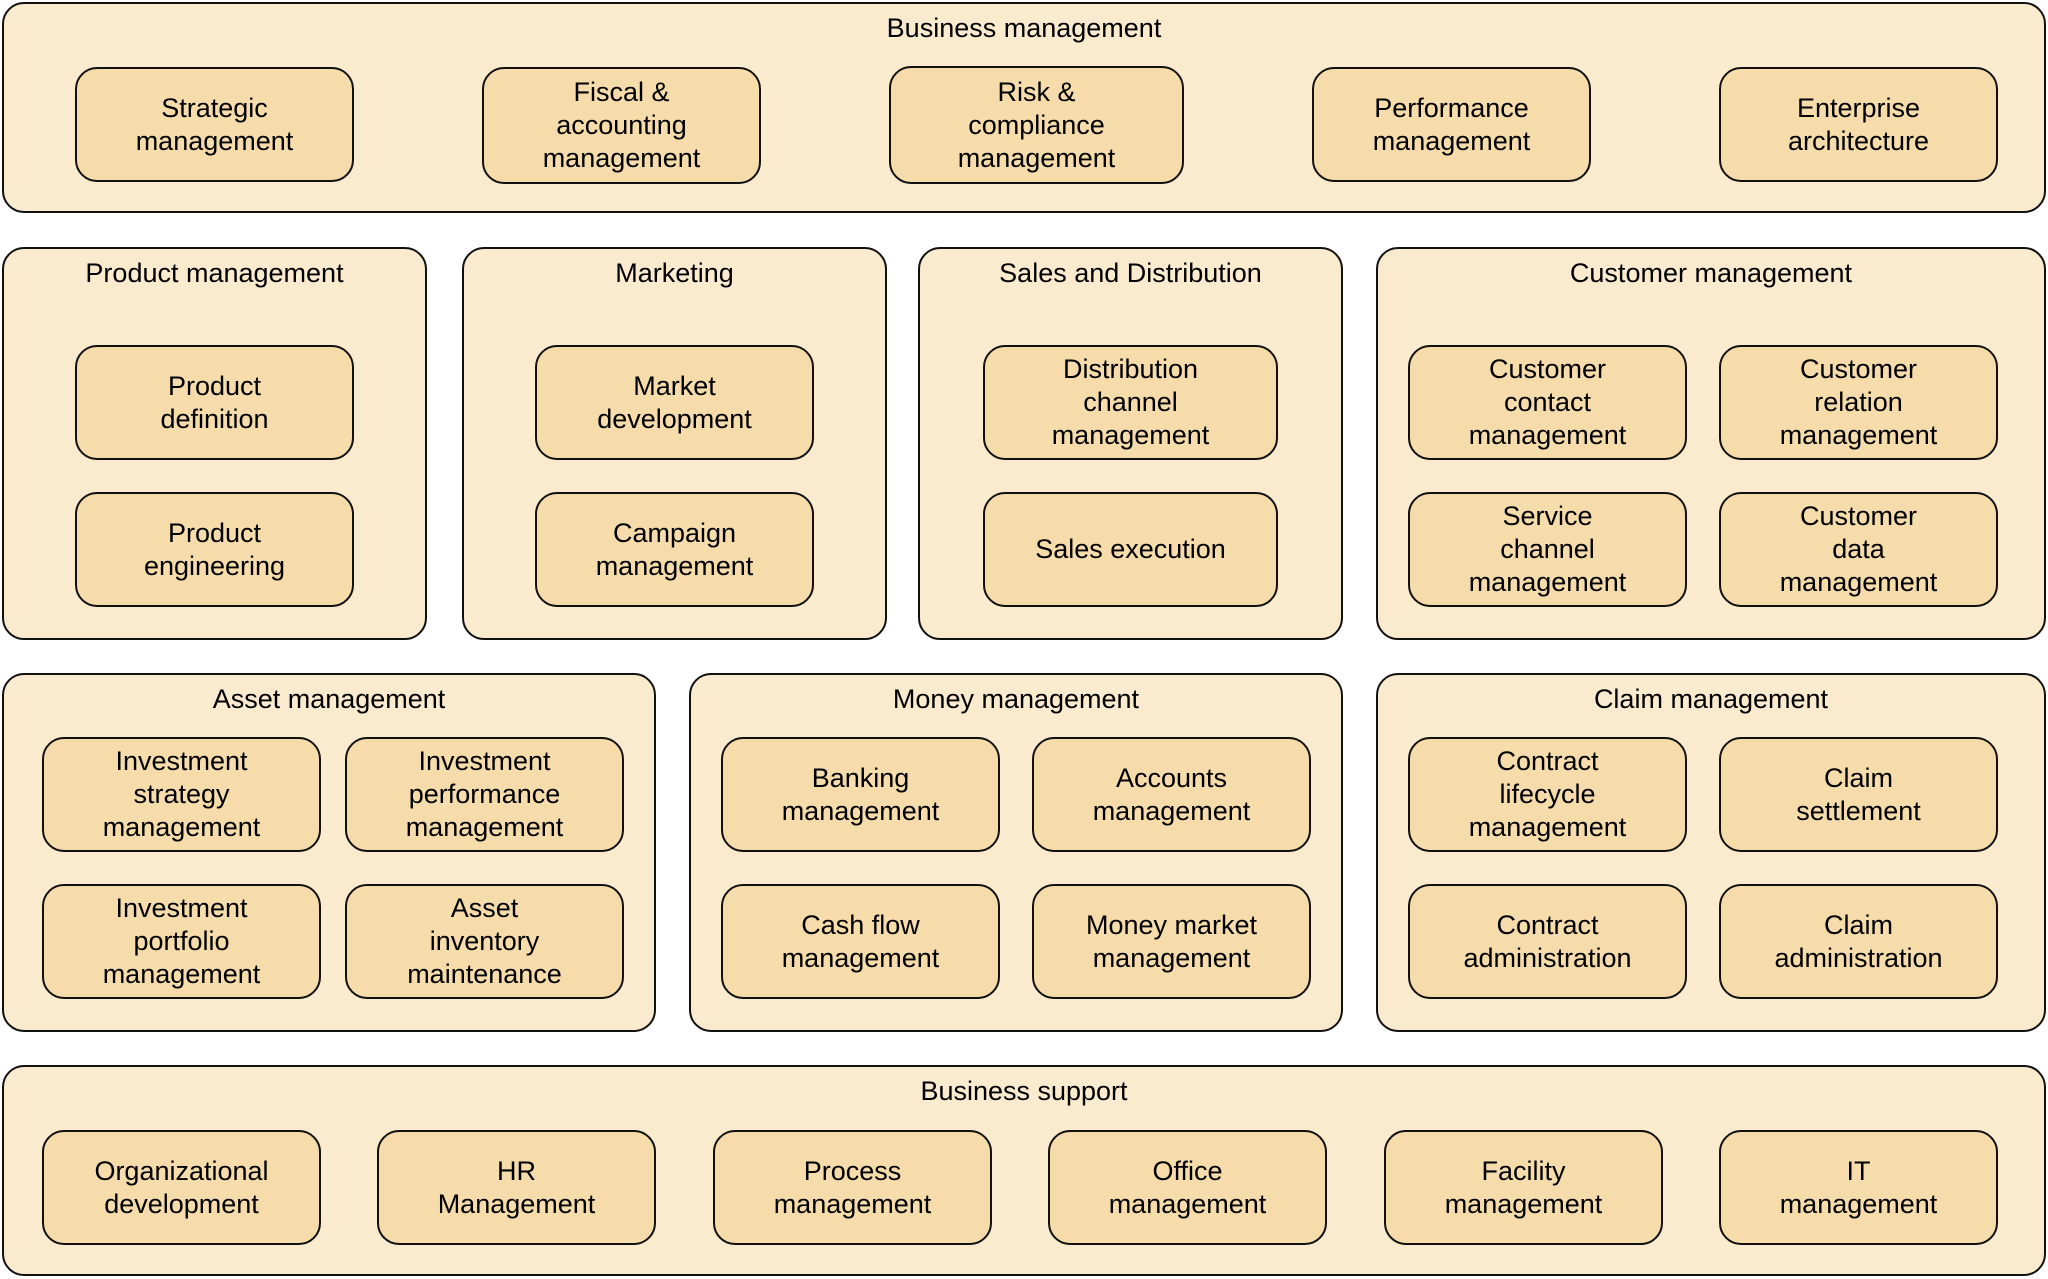 The width and height of the screenshot is (2048, 1279). Describe the element at coordinates (181, 794) in the screenshot. I see `capability-investment-strategy-management: Investment strategy management` at that location.